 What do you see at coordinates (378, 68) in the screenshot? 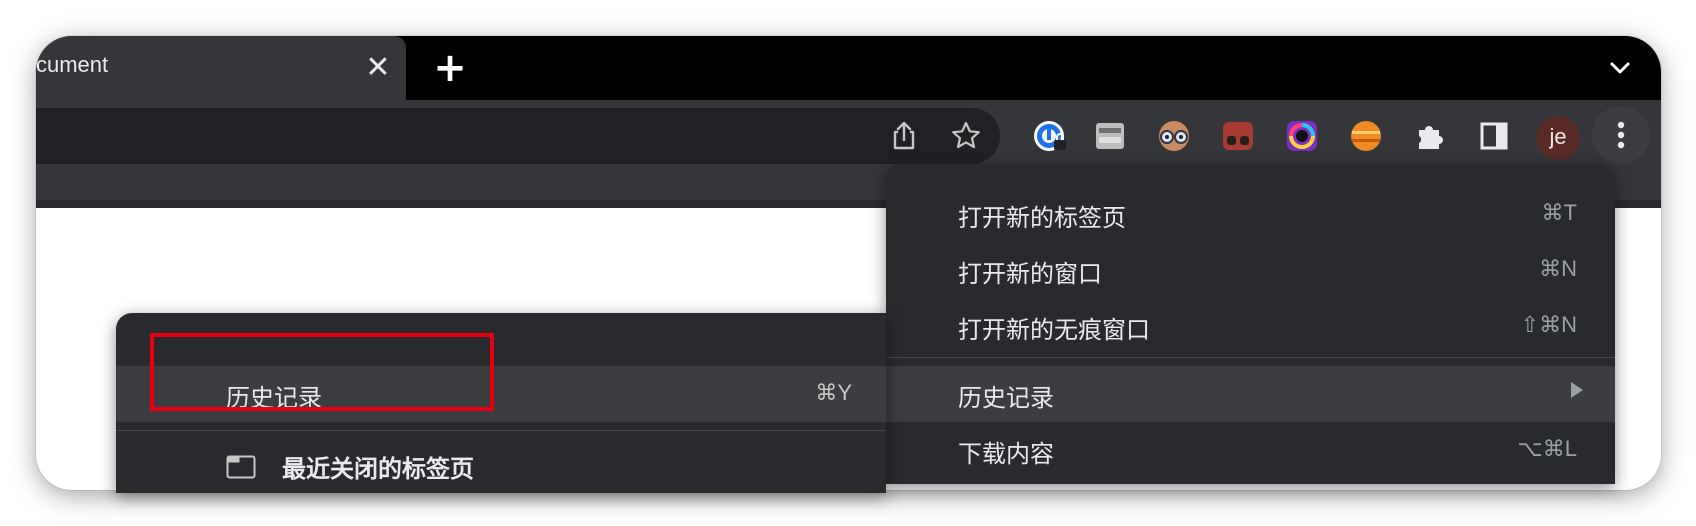
I see `tab-close-icon: ✕` at bounding box center [378, 68].